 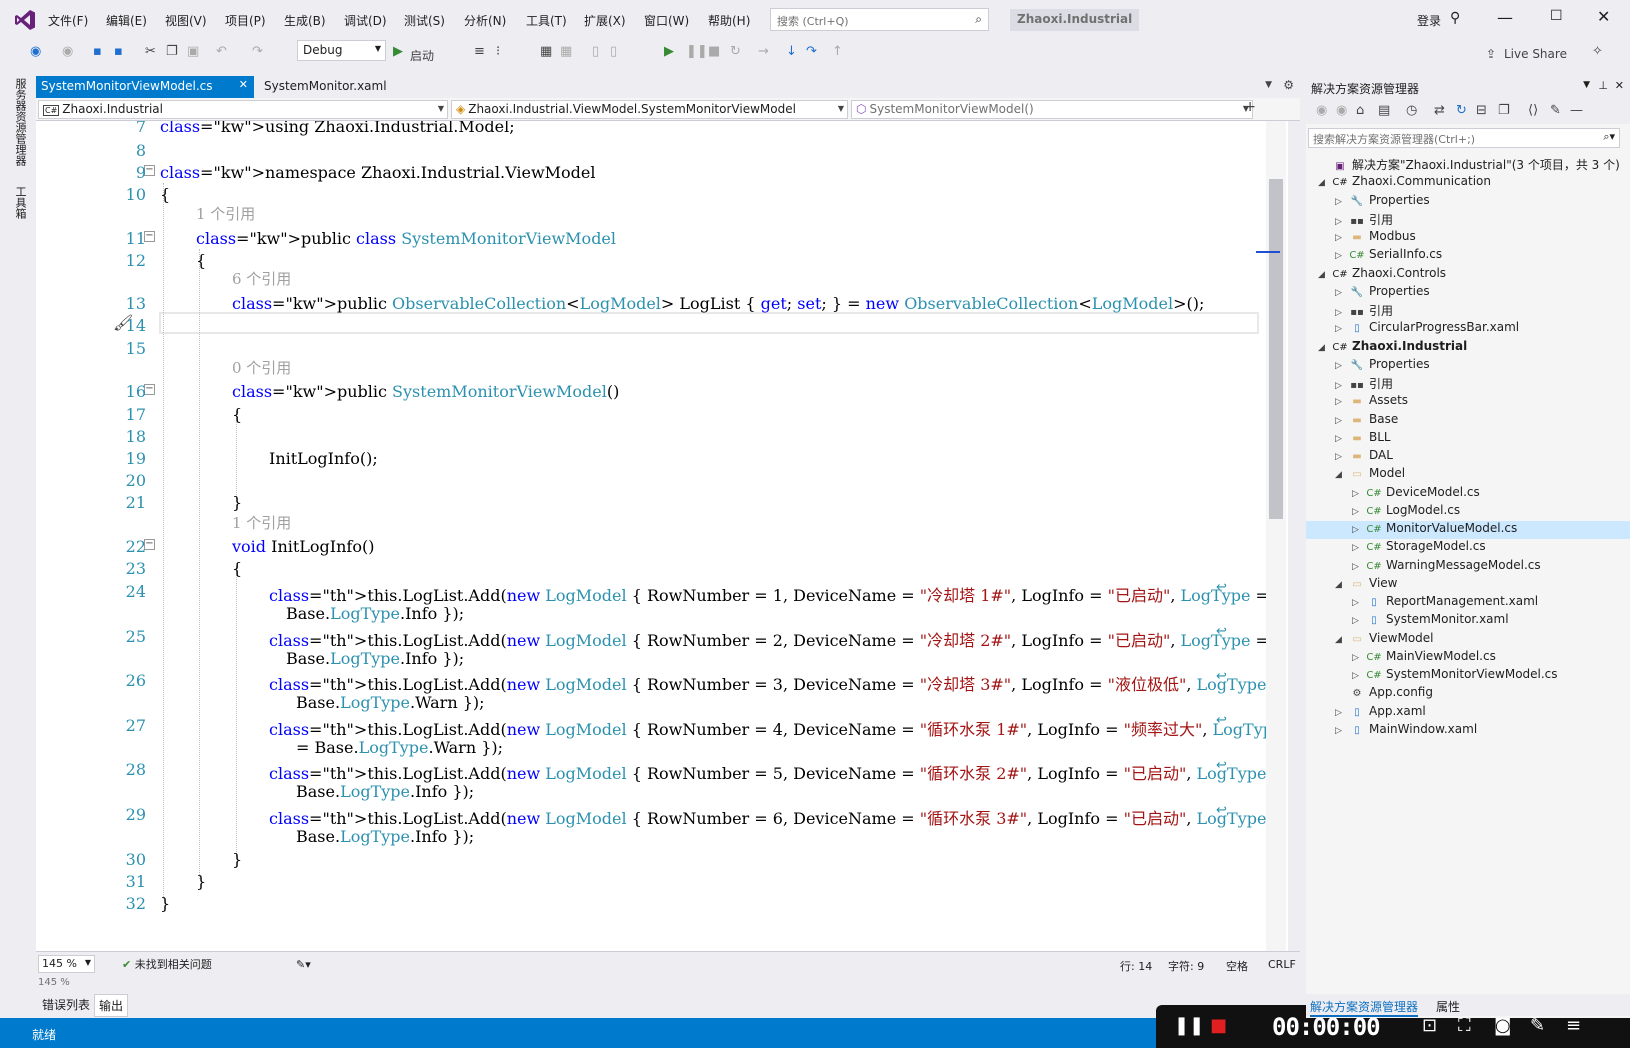 What do you see at coordinates (1455, 18) in the screenshot?
I see `account-icon: ⚲` at bounding box center [1455, 18].